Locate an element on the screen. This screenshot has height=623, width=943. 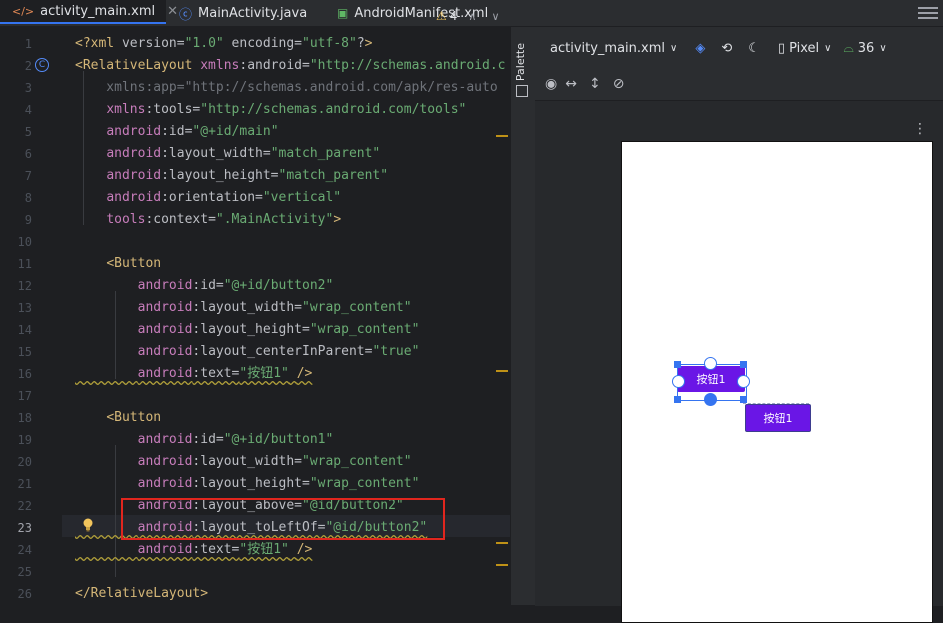
preview-button-2: 按钮1 is located at coordinates (778, 418).